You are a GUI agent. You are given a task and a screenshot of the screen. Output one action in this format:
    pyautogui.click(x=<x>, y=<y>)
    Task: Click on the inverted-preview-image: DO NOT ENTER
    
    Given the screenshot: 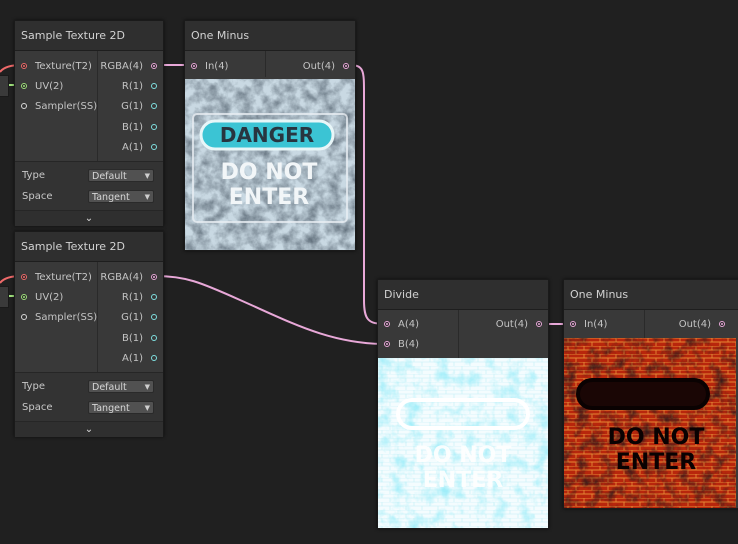 What is the action you would take?
    pyautogui.click(x=650, y=423)
    